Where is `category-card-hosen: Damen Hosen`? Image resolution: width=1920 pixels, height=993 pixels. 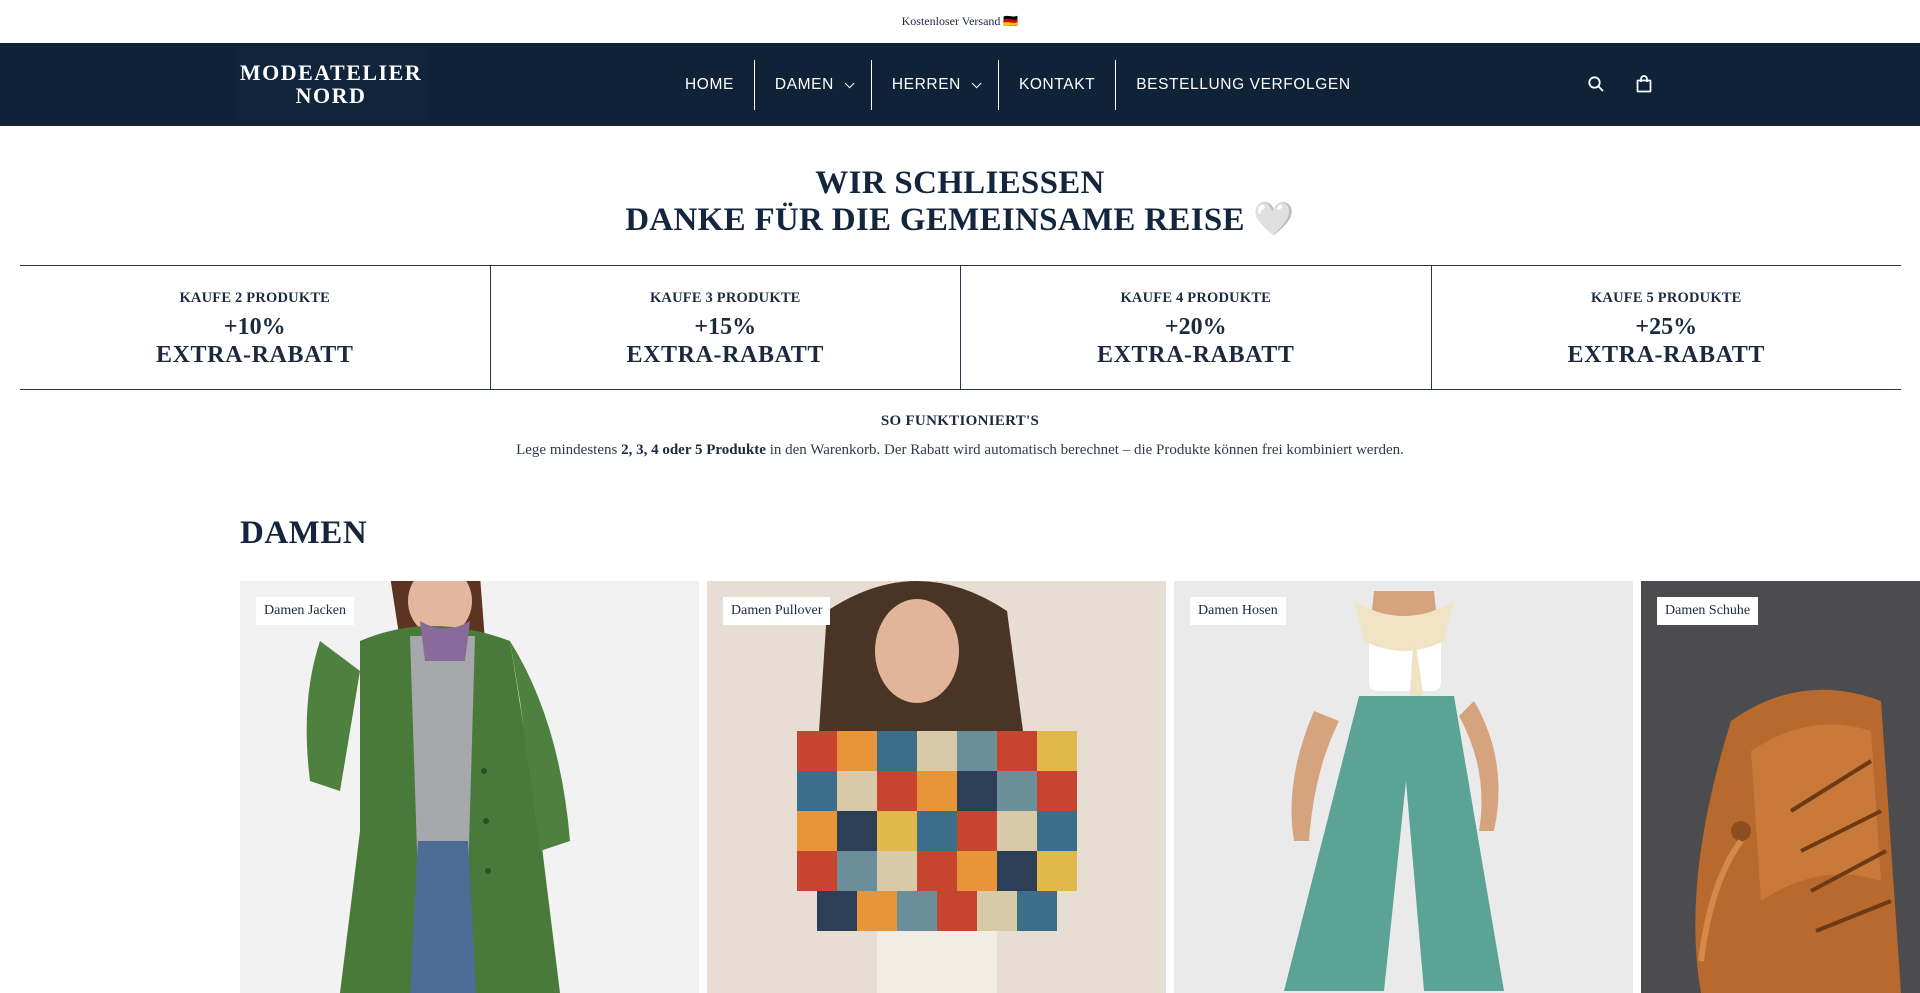
category-card-hosen: Damen Hosen is located at coordinates (1403, 787).